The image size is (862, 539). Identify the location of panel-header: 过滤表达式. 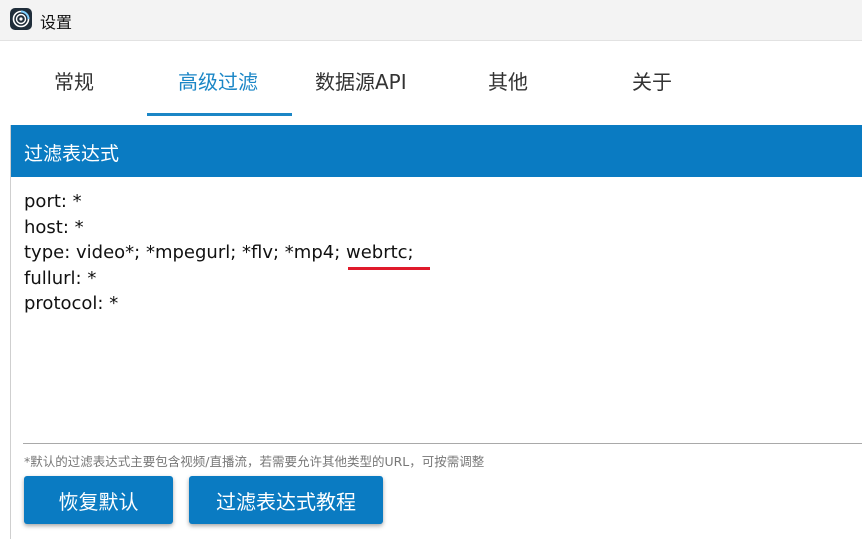
(436, 151).